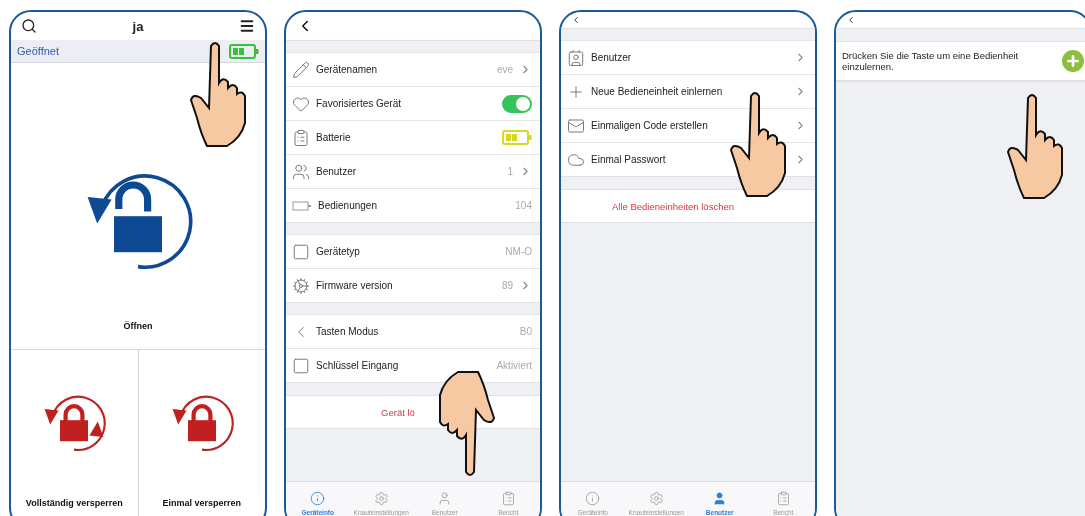 This screenshot has width=1085, height=516. Describe the element at coordinates (74, 503) in the screenshot. I see `action-label: Vollständig versperren` at that location.